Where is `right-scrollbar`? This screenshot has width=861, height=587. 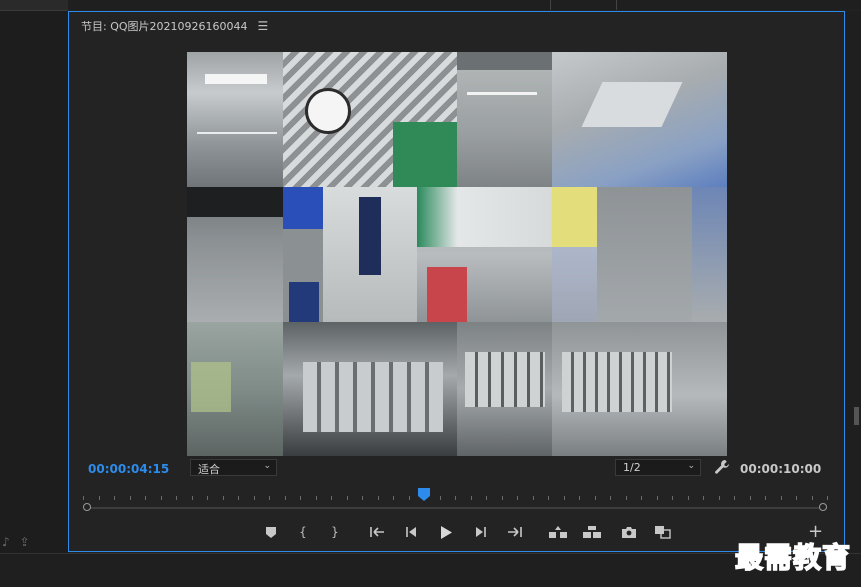
right-scrollbar is located at coordinates (853, 298).